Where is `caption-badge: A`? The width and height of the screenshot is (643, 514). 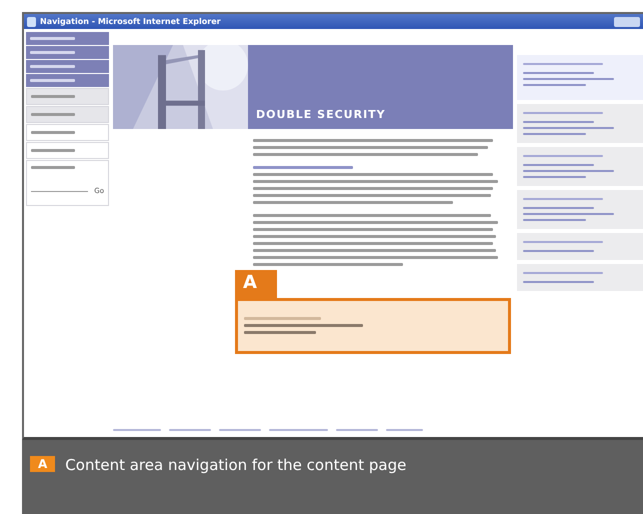 caption-badge: A is located at coordinates (43, 464).